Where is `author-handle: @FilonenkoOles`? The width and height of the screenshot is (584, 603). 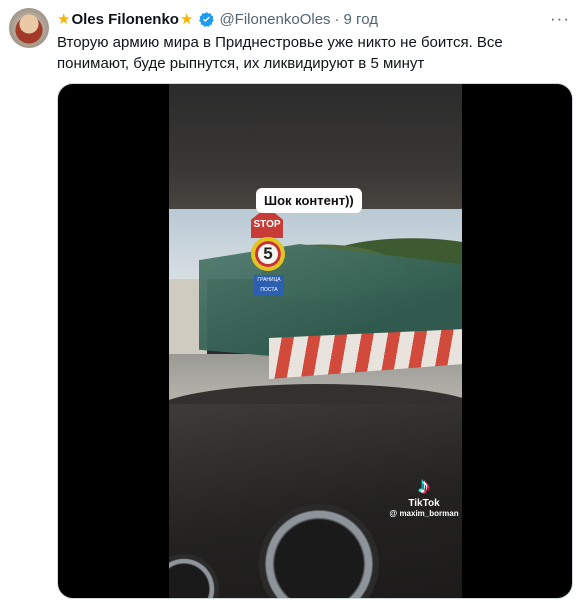
author-handle: @FilonenkoOles is located at coordinates (274, 19).